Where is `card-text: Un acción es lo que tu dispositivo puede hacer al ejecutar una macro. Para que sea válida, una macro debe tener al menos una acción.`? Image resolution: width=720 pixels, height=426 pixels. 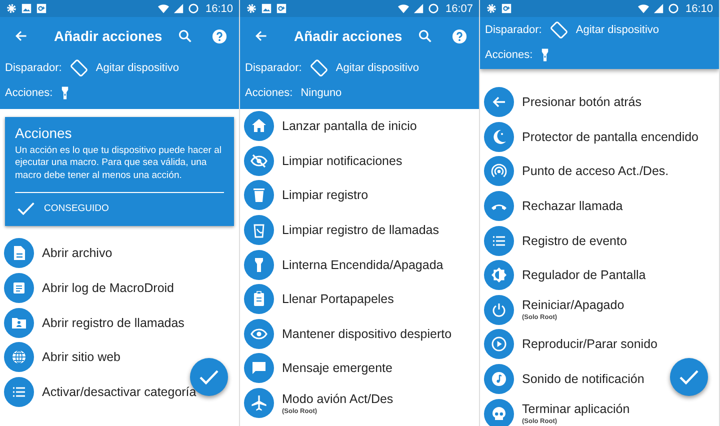 card-text: Un acción es lo que tu dispositivo puede hacer al ejecutar una macro. Para que sea válida, una macro debe tener al menos una acción. is located at coordinates (118, 163).